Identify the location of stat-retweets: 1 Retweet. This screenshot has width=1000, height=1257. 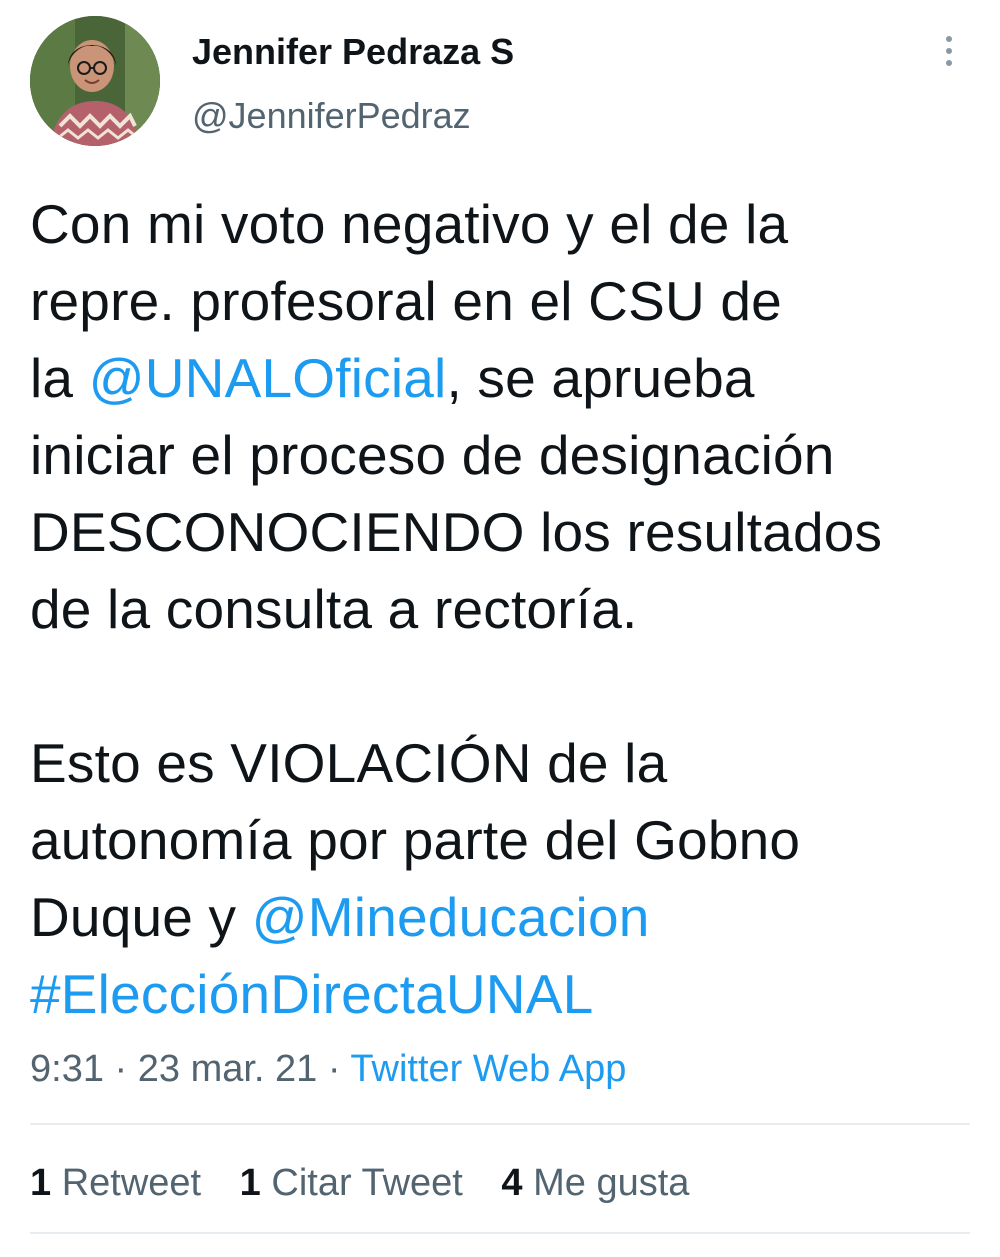
(115, 1183).